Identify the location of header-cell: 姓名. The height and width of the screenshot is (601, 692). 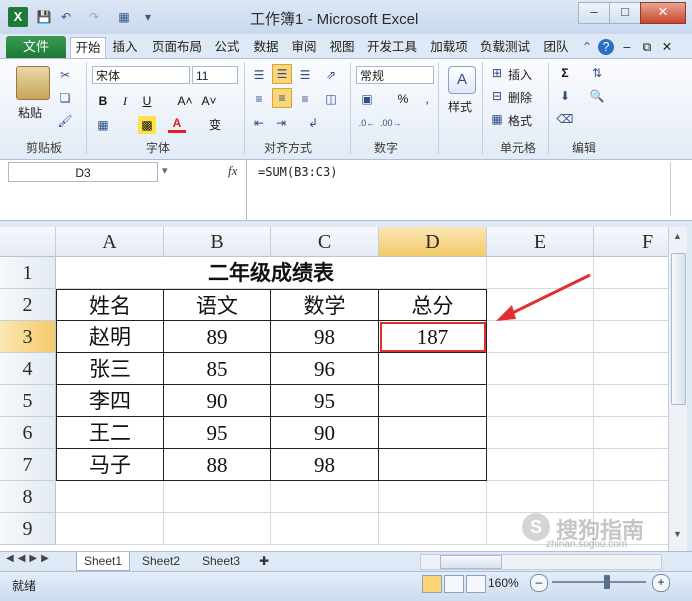
(110, 305).